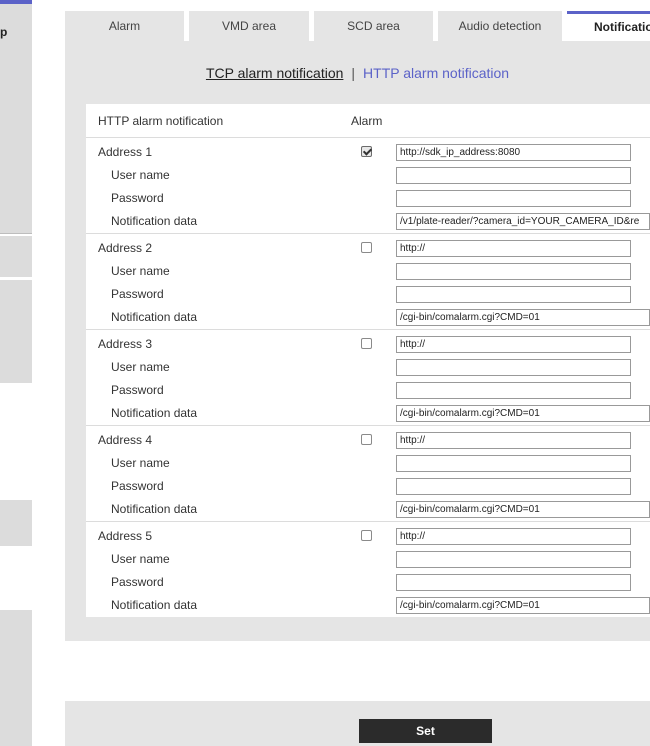 Image resolution: width=650 pixels, height=746 pixels. What do you see at coordinates (608, 24) in the screenshot?
I see `tab-notification: Notification` at bounding box center [608, 24].